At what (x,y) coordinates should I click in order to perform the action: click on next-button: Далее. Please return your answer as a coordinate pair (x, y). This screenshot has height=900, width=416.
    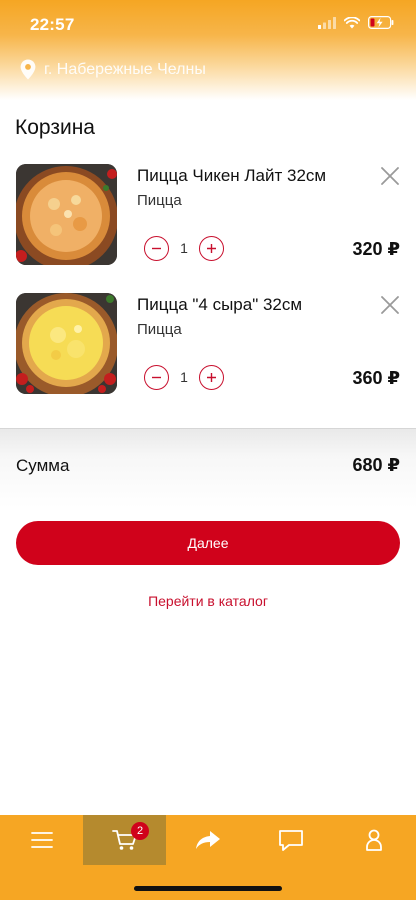
    Looking at the image, I should click on (208, 543).